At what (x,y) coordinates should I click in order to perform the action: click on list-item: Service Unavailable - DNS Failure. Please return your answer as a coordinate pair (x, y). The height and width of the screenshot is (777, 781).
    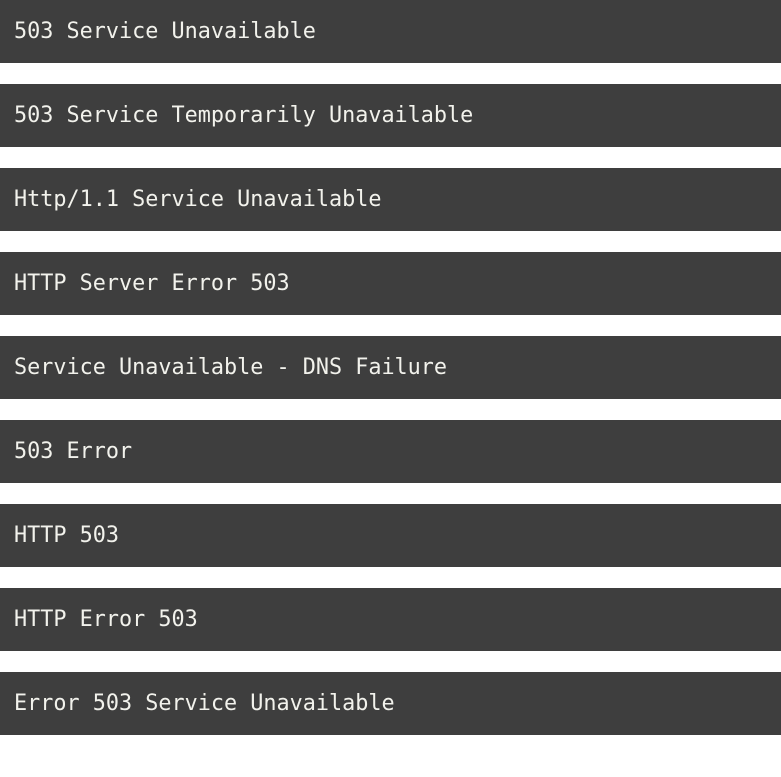
    Looking at the image, I should click on (390, 367).